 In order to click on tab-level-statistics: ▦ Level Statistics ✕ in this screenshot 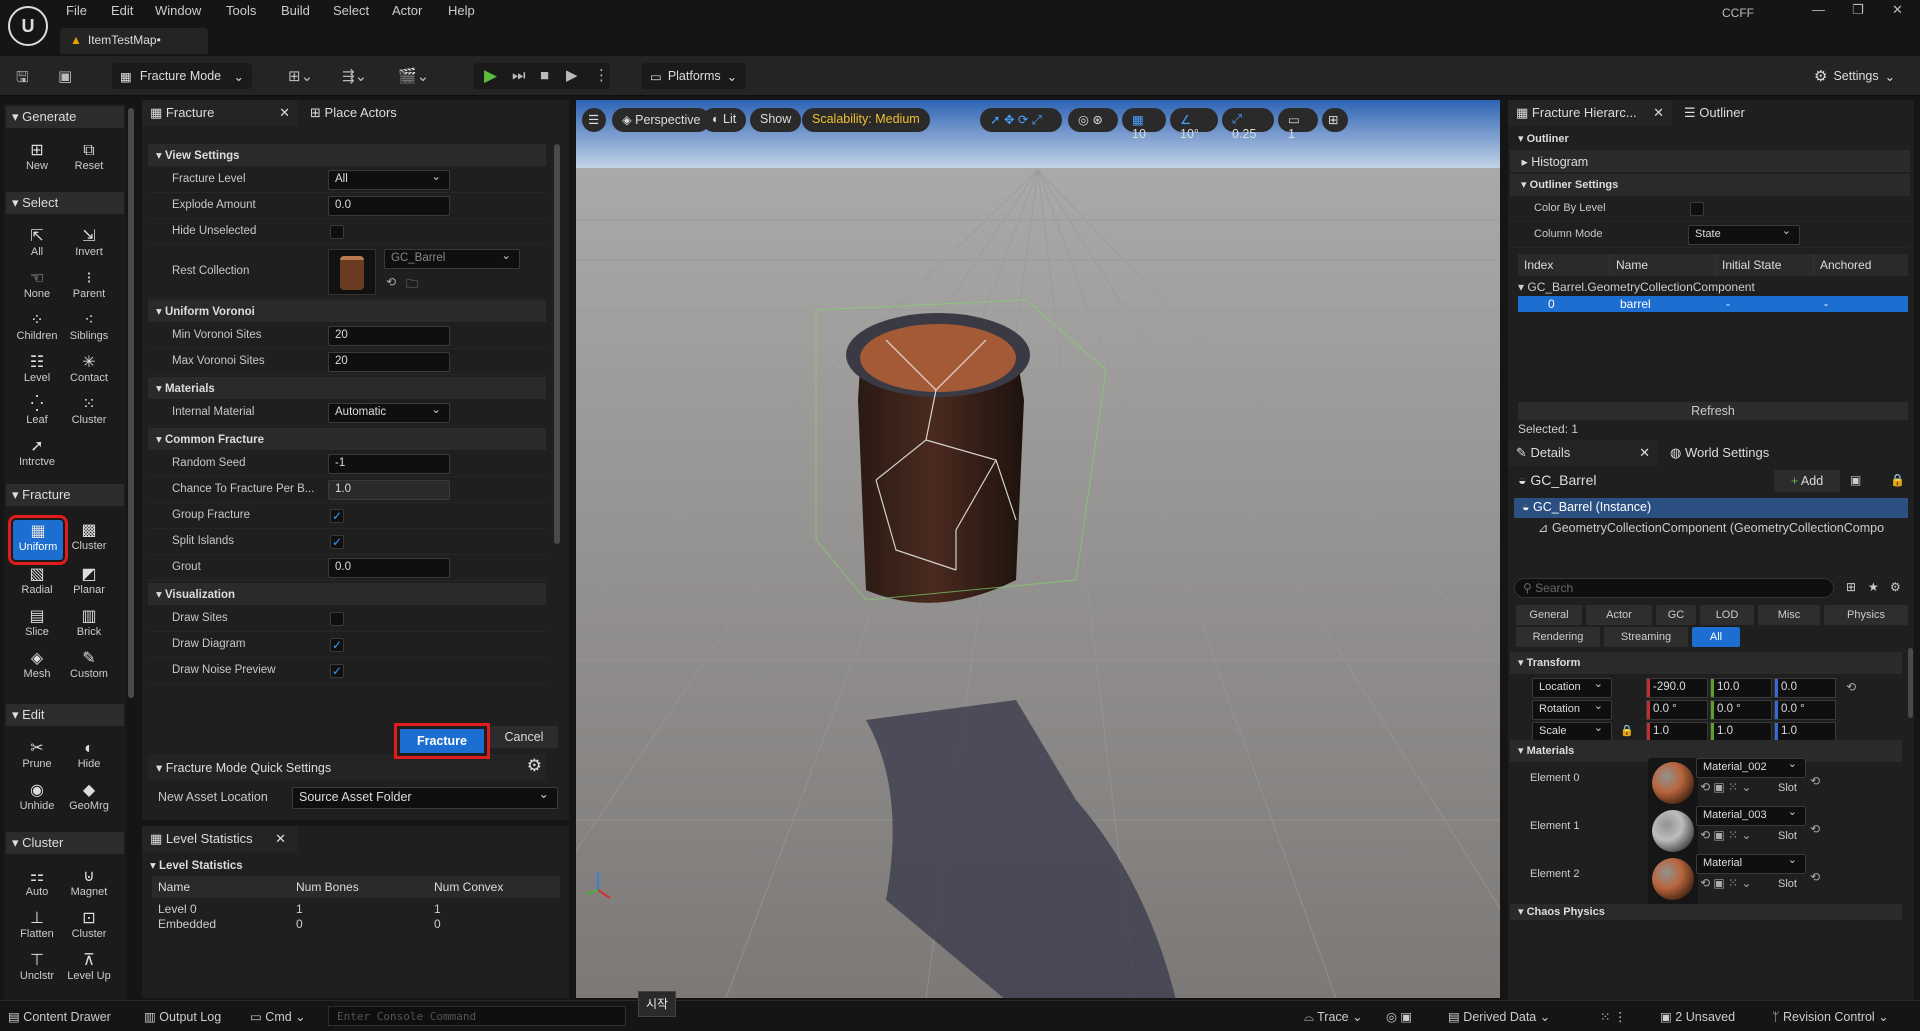, I will do `click(220, 839)`.